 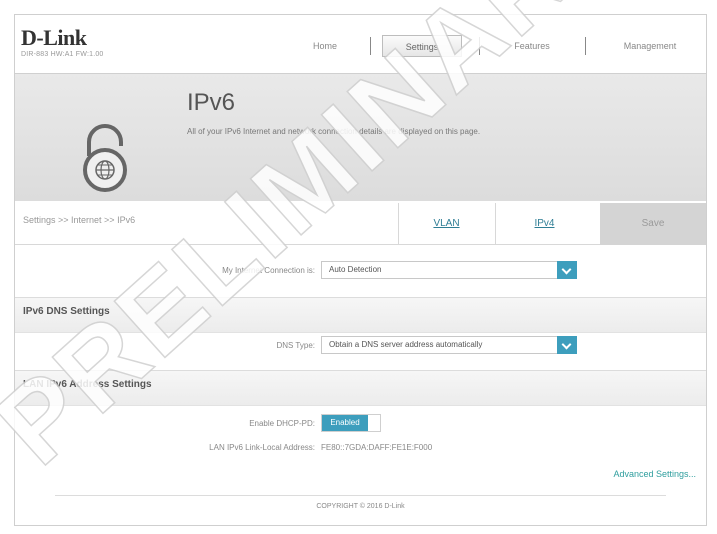 I want to click on dlink-logo: D-Link DIR-883 HW:A1 FW:1.00, so click(x=62, y=42).